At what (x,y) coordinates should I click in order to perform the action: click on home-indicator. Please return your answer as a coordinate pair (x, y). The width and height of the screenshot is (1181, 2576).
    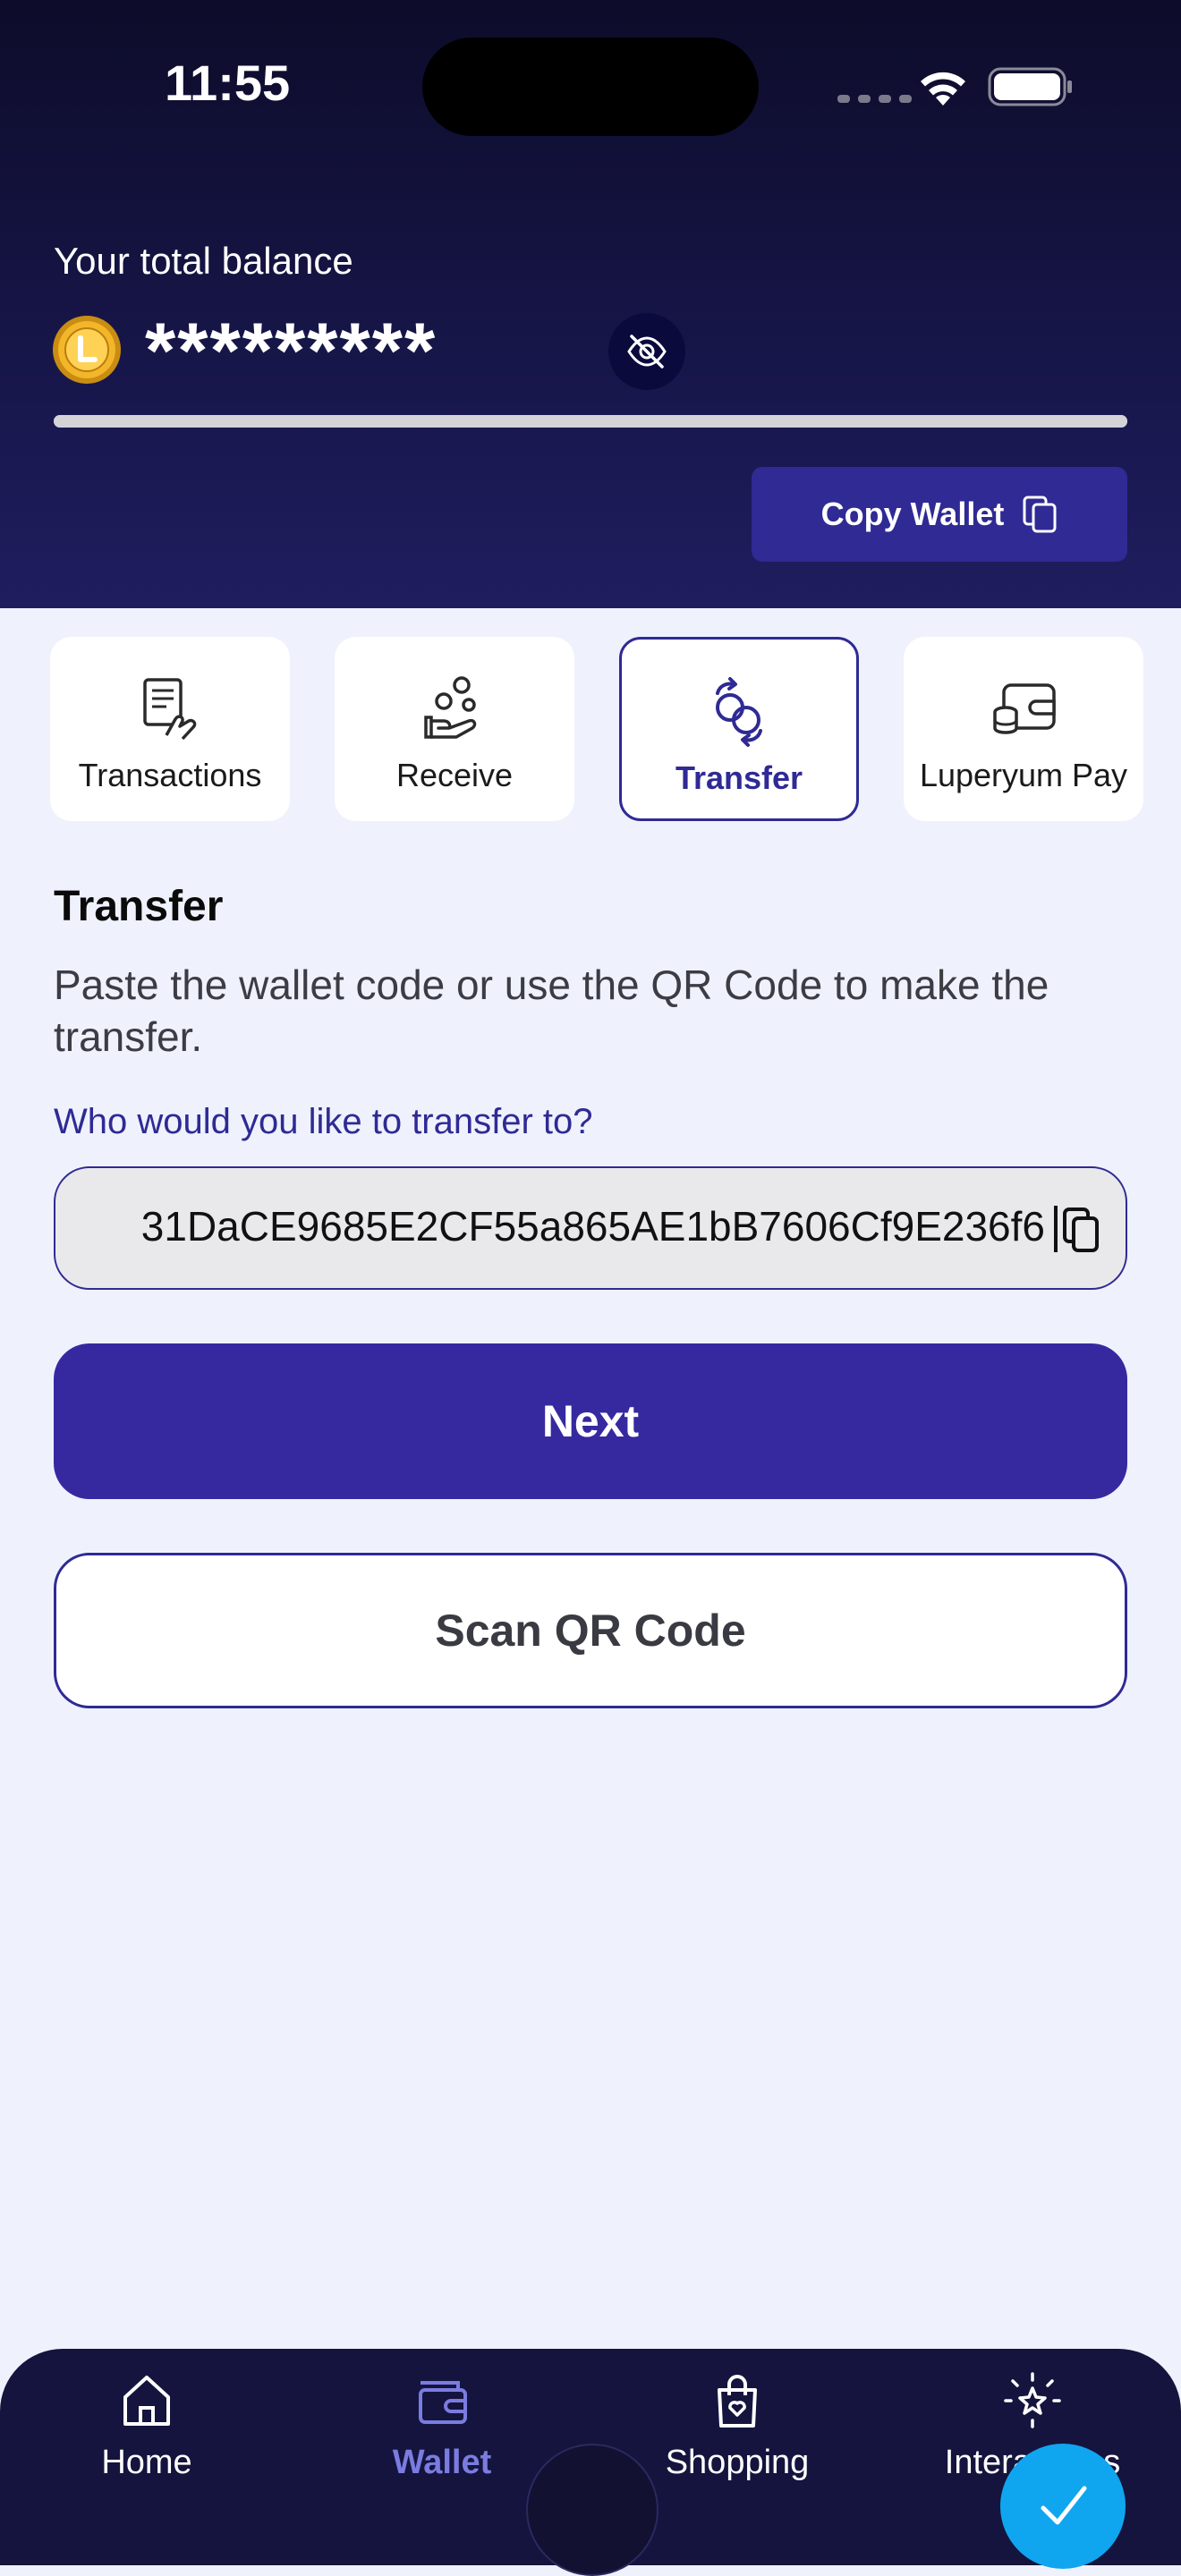
    Looking at the image, I should click on (592, 2510).